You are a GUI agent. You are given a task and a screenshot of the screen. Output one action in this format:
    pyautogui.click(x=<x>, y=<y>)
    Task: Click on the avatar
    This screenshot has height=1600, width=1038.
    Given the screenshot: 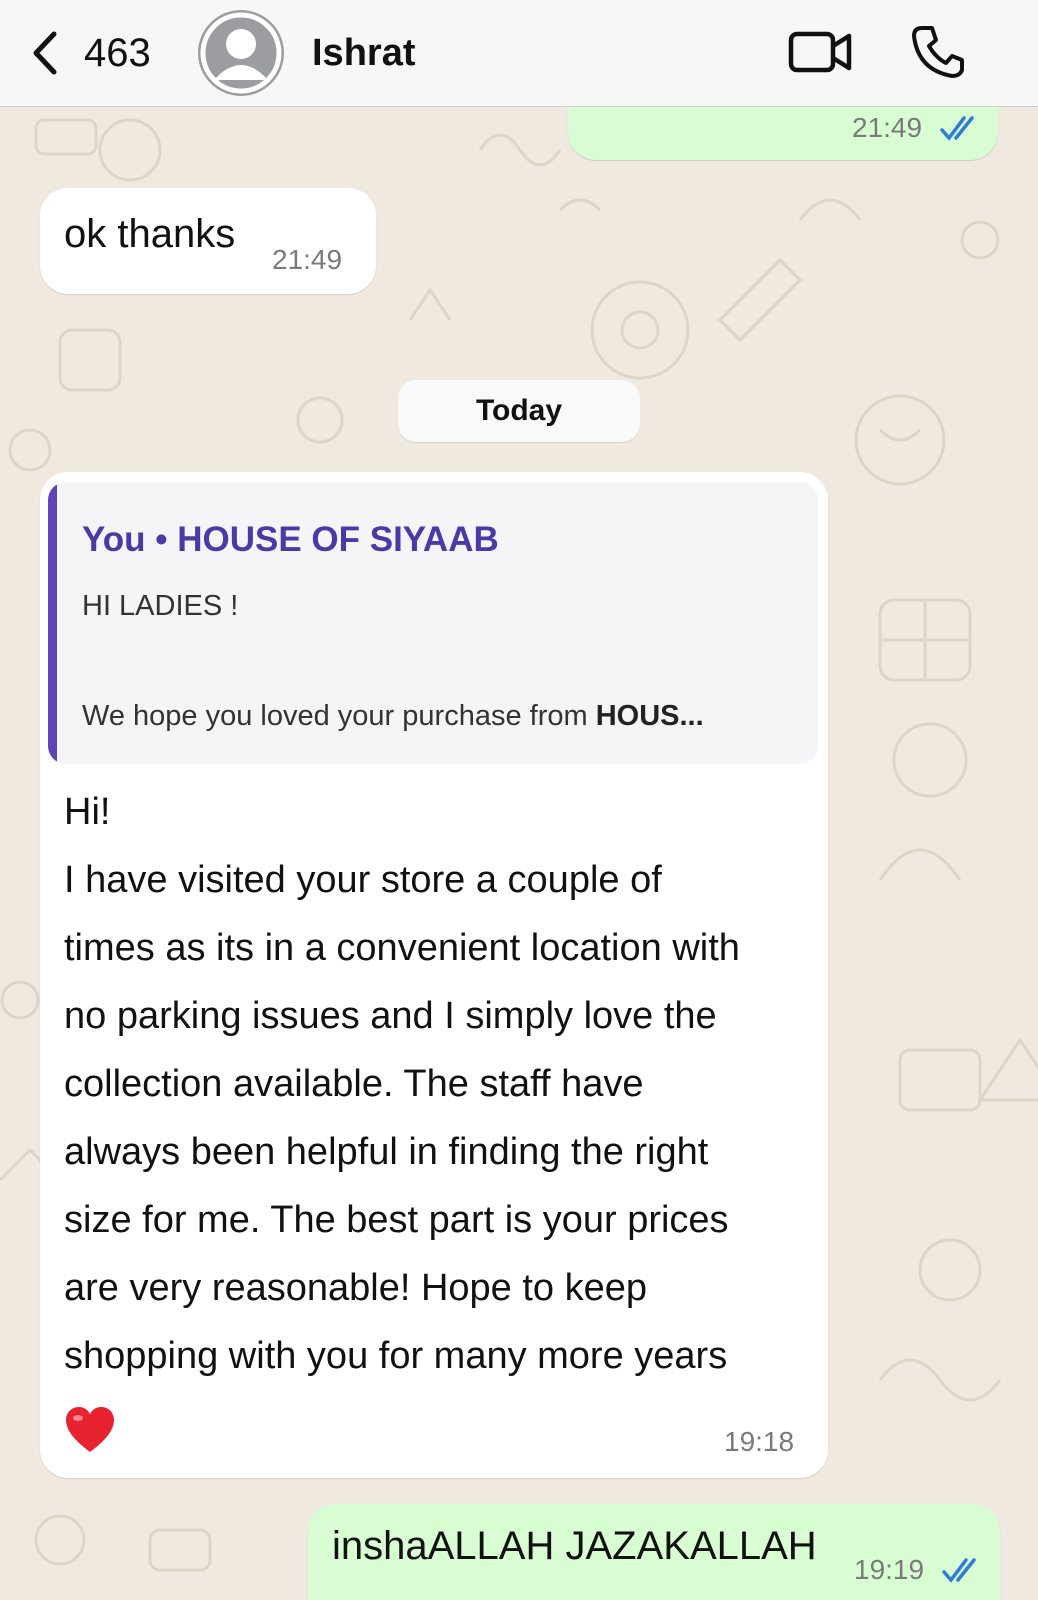 What is the action you would take?
    pyautogui.click(x=241, y=53)
    